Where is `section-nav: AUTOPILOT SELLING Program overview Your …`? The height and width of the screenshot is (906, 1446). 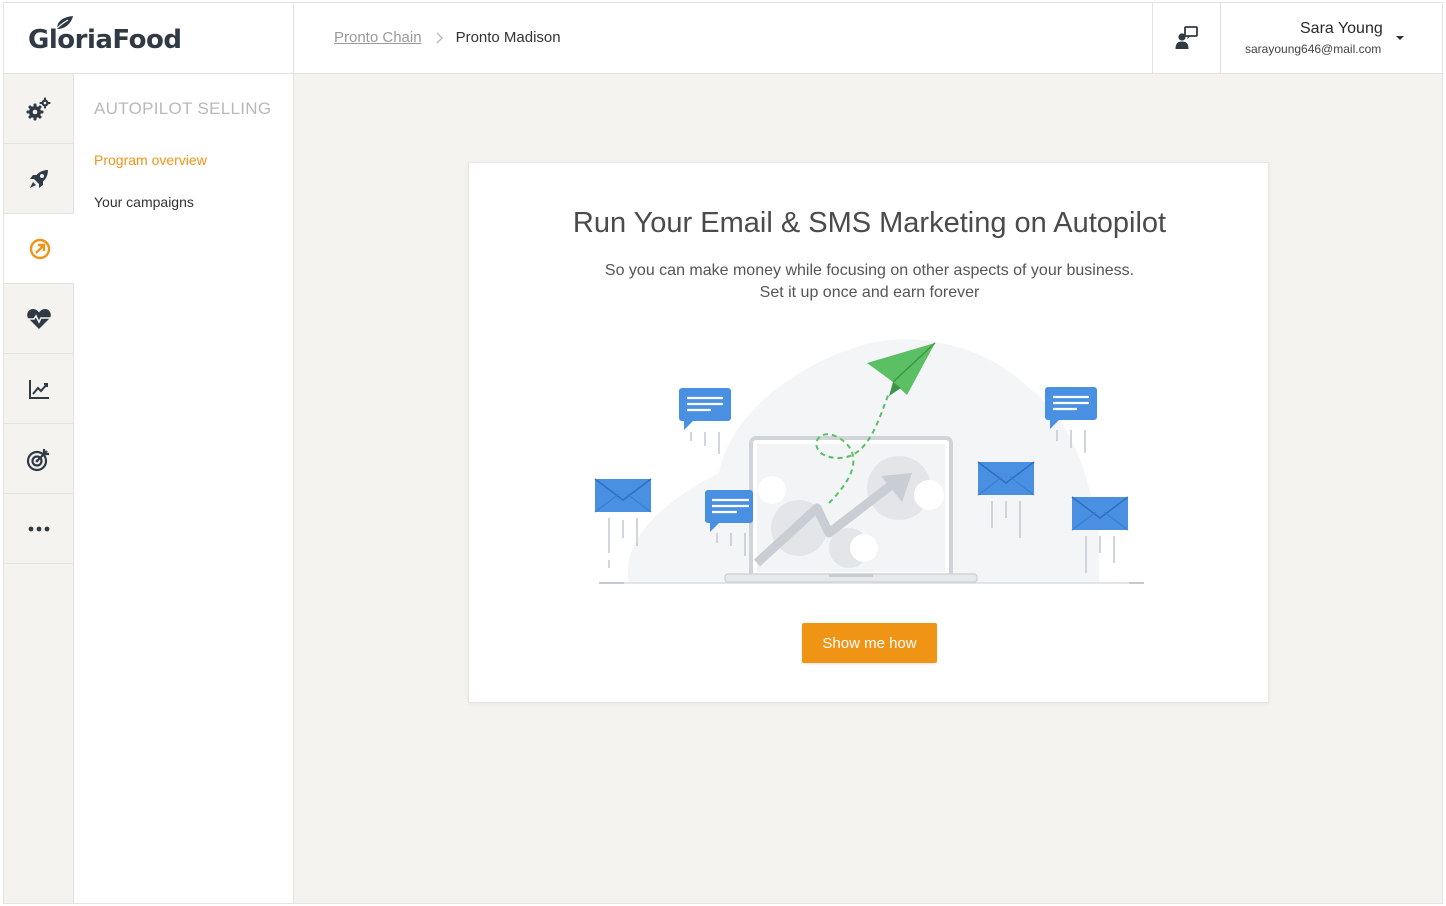
section-nav: AUTOPILOT SELLING Program overview Your … is located at coordinates (184, 488).